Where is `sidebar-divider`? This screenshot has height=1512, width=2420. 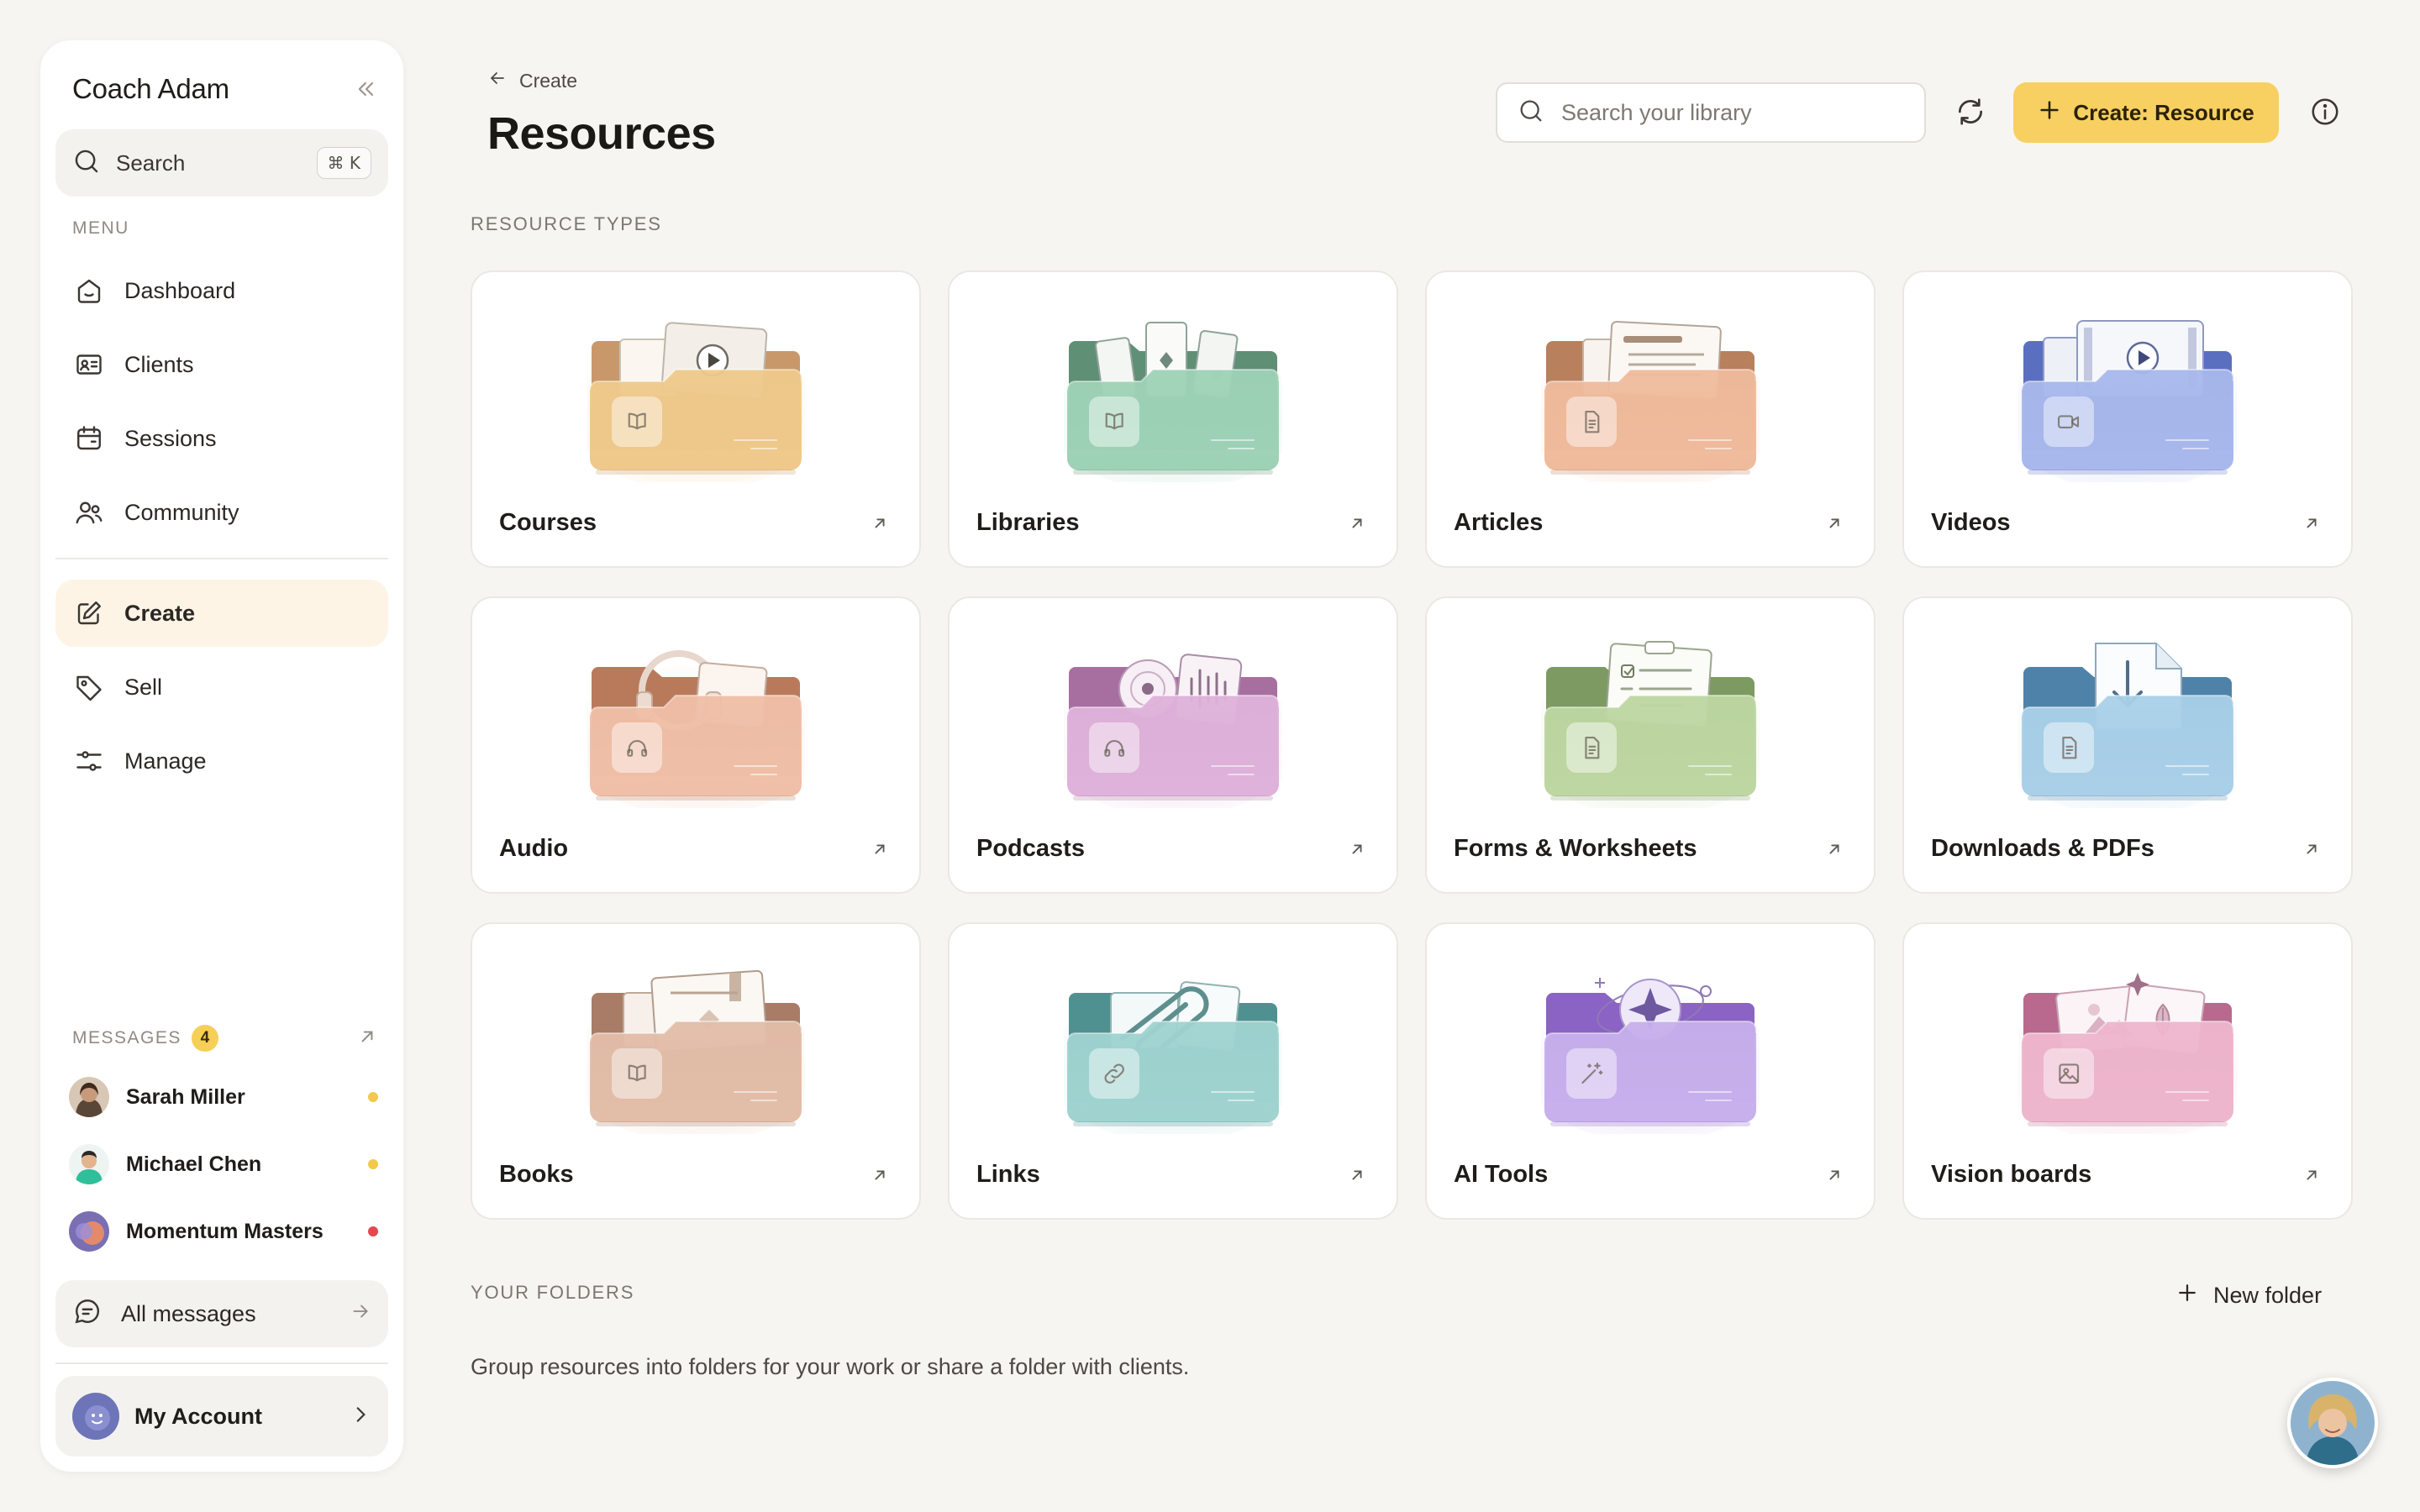
sidebar-divider is located at coordinates (221, 1363).